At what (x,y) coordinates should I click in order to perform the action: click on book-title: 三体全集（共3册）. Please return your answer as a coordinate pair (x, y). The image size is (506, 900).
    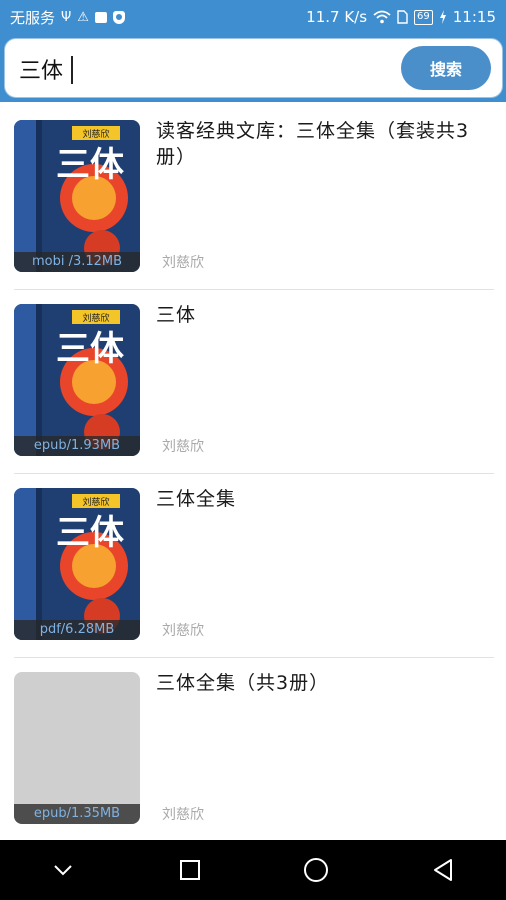
    Looking at the image, I should click on (321, 683).